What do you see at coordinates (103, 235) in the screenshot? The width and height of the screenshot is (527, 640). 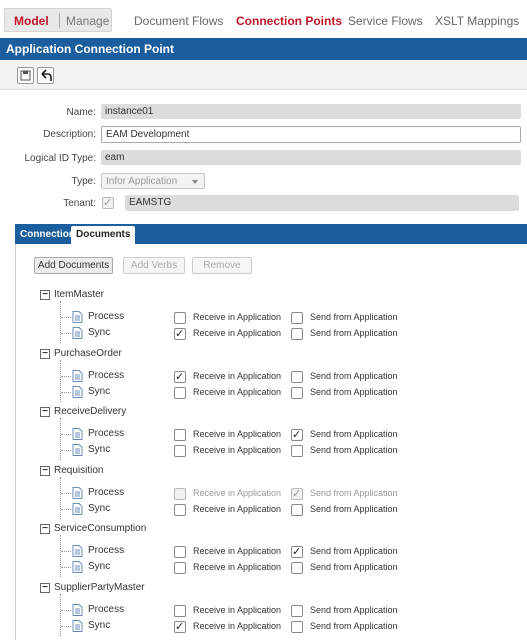 I see `tab-documents: Documents` at bounding box center [103, 235].